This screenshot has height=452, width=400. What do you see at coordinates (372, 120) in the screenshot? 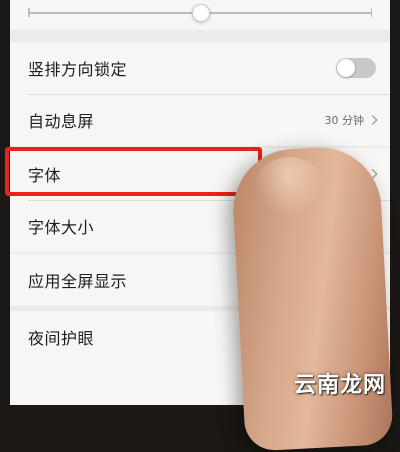
I see `chevron-right-icon` at bounding box center [372, 120].